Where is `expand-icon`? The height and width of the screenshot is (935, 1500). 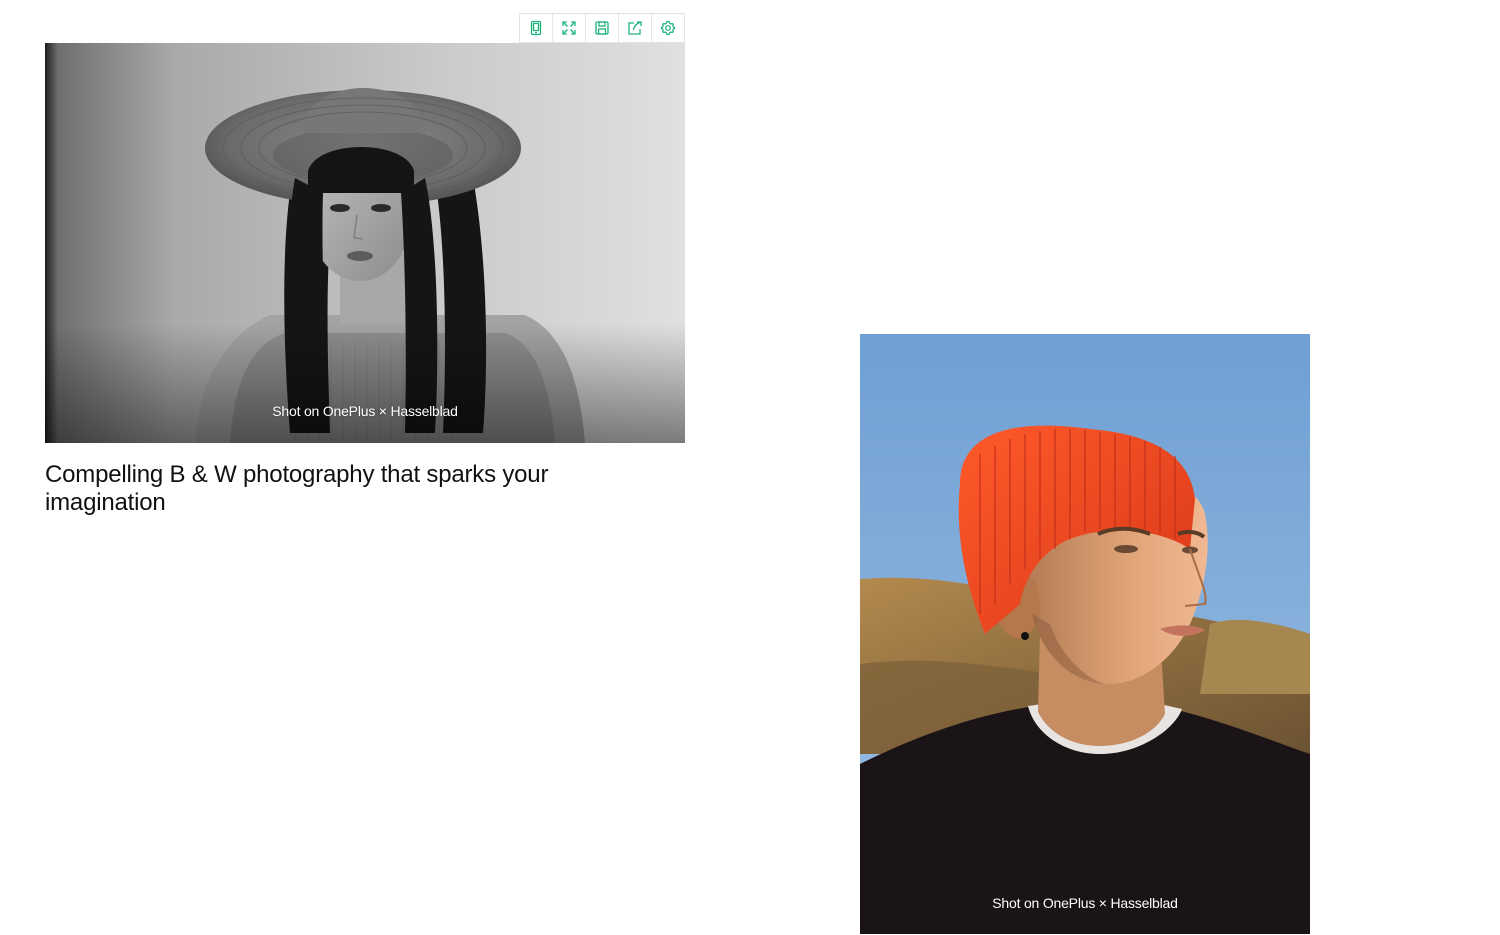
expand-icon is located at coordinates (569, 28).